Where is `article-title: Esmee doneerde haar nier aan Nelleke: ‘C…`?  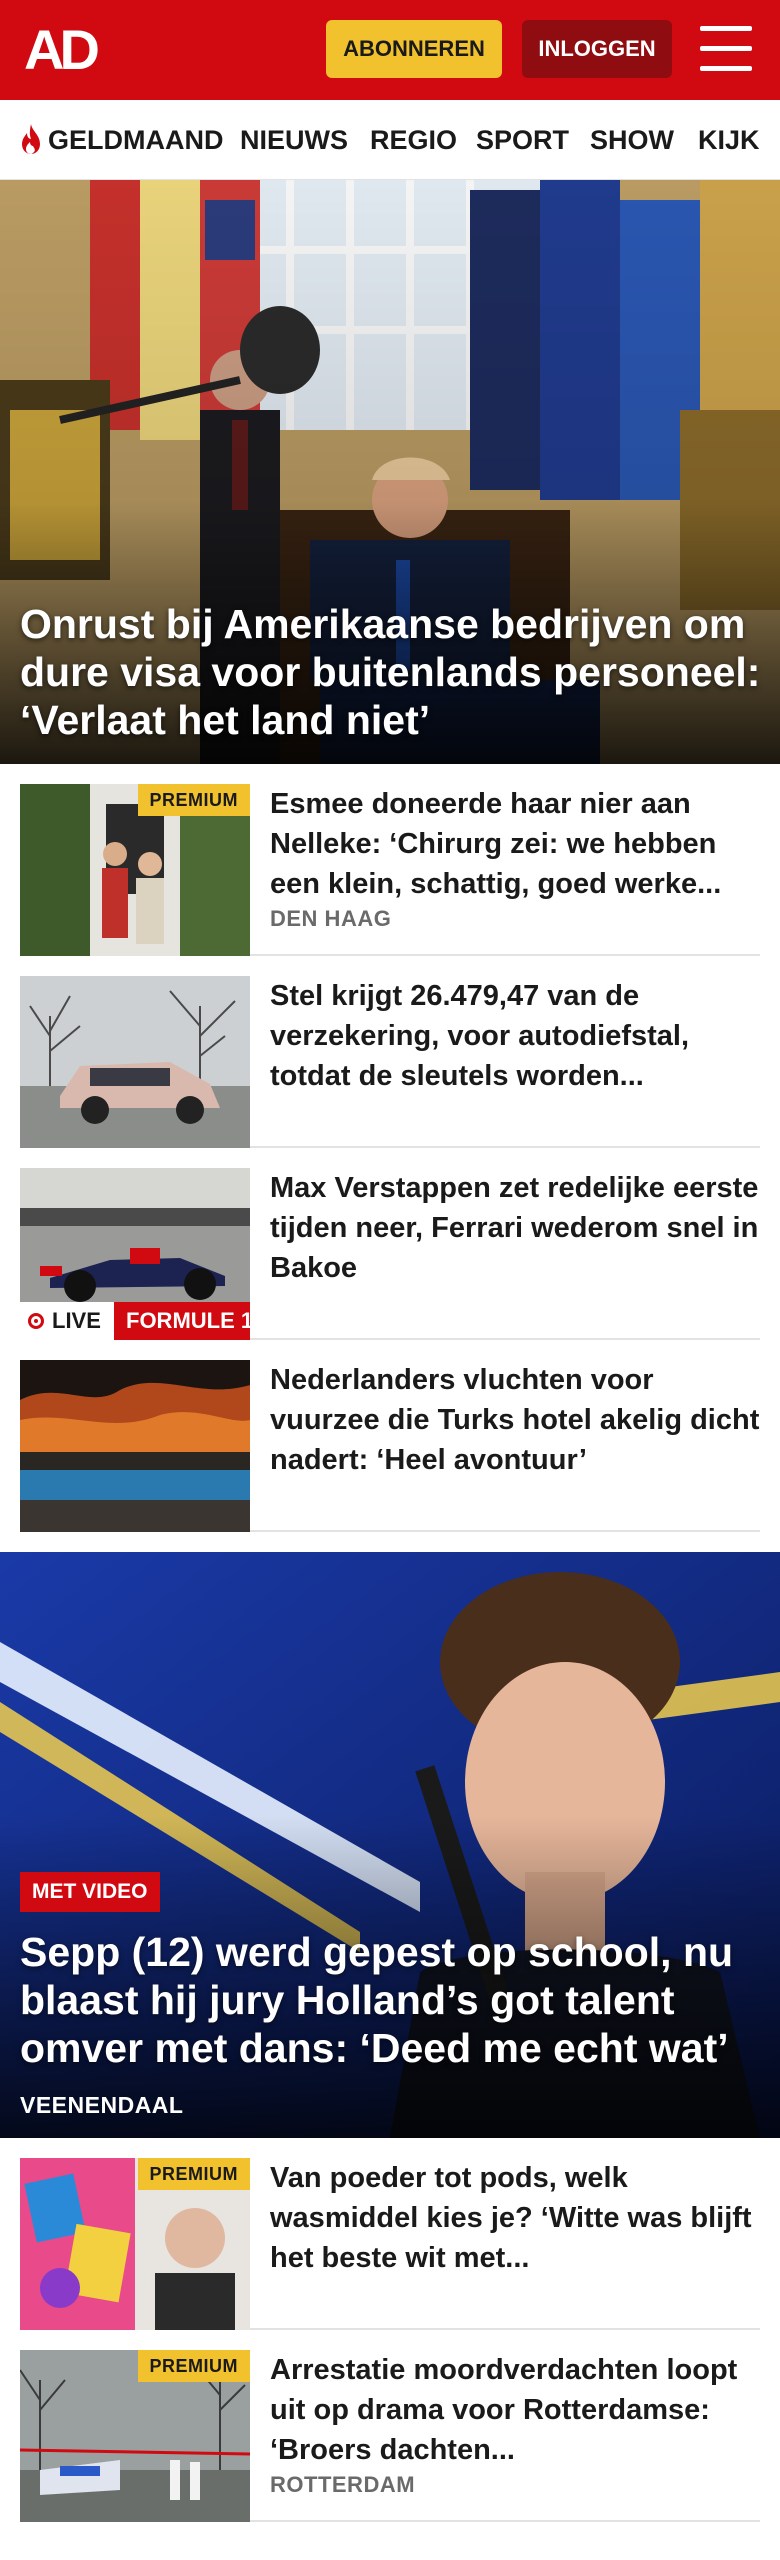 article-title: Esmee doneerde haar nier aan Nelleke: ‘C… is located at coordinates (515, 844).